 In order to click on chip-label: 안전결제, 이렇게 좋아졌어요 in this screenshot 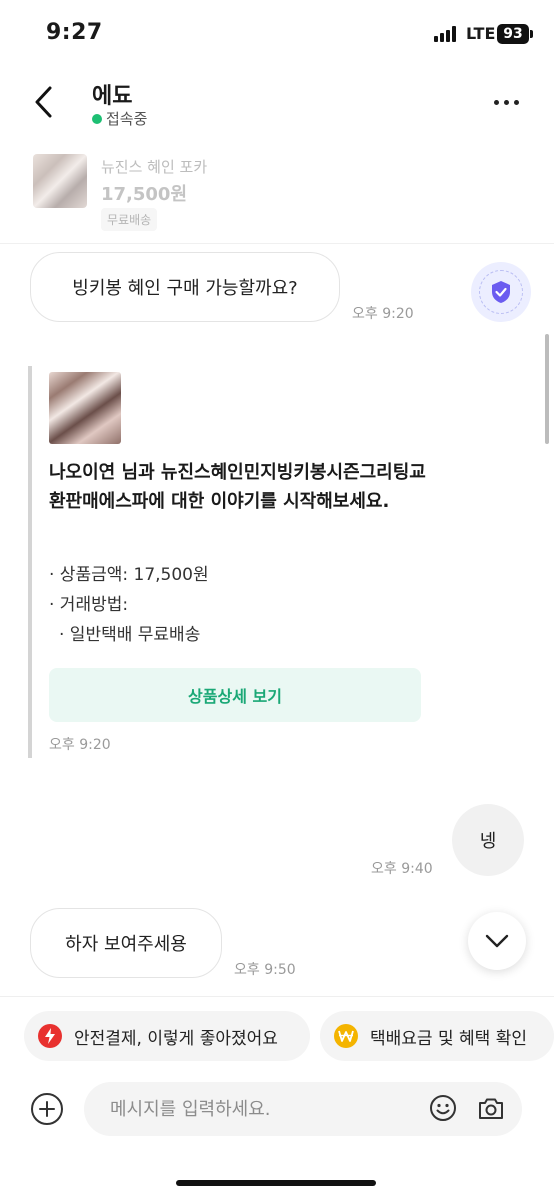, I will do `click(176, 1038)`.